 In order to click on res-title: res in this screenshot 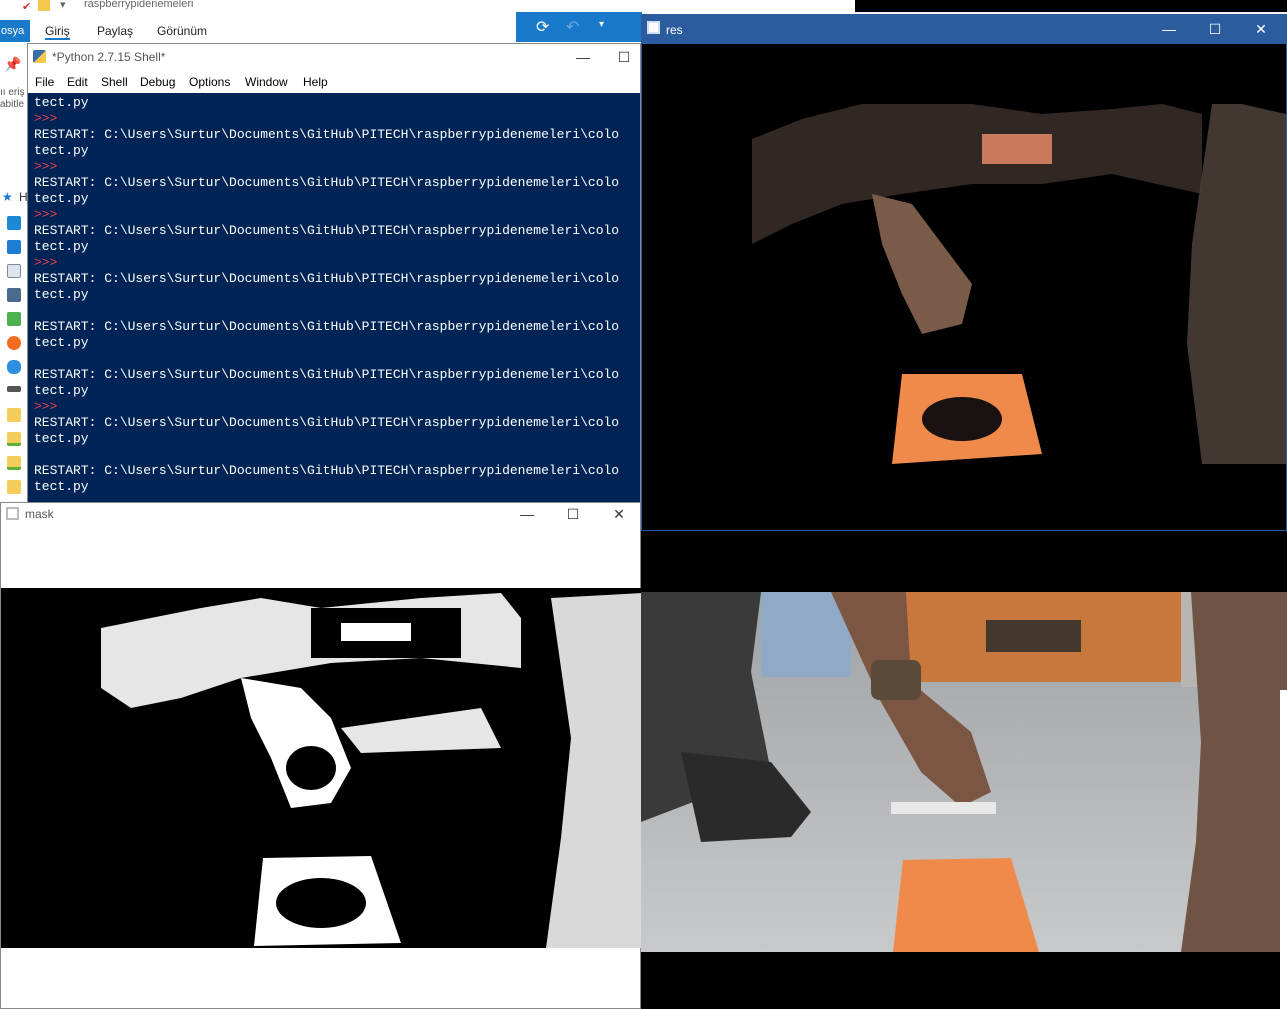, I will do `click(674, 30)`.